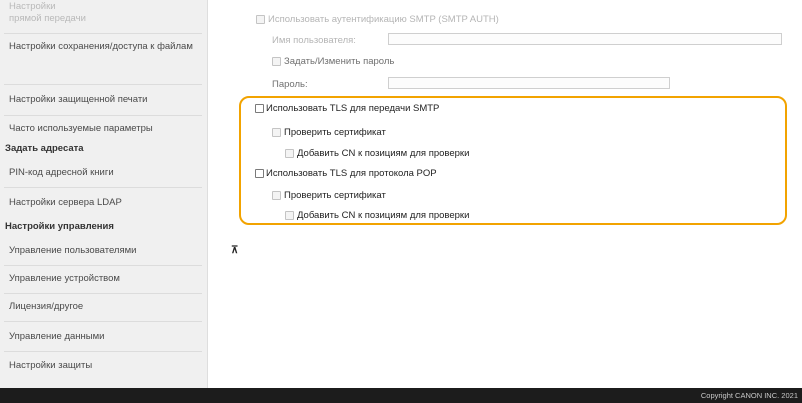 The image size is (802, 403). Describe the element at coordinates (103, 129) in the screenshot. I see `sidebar-item-common-params: Часто используемые параметры` at that location.